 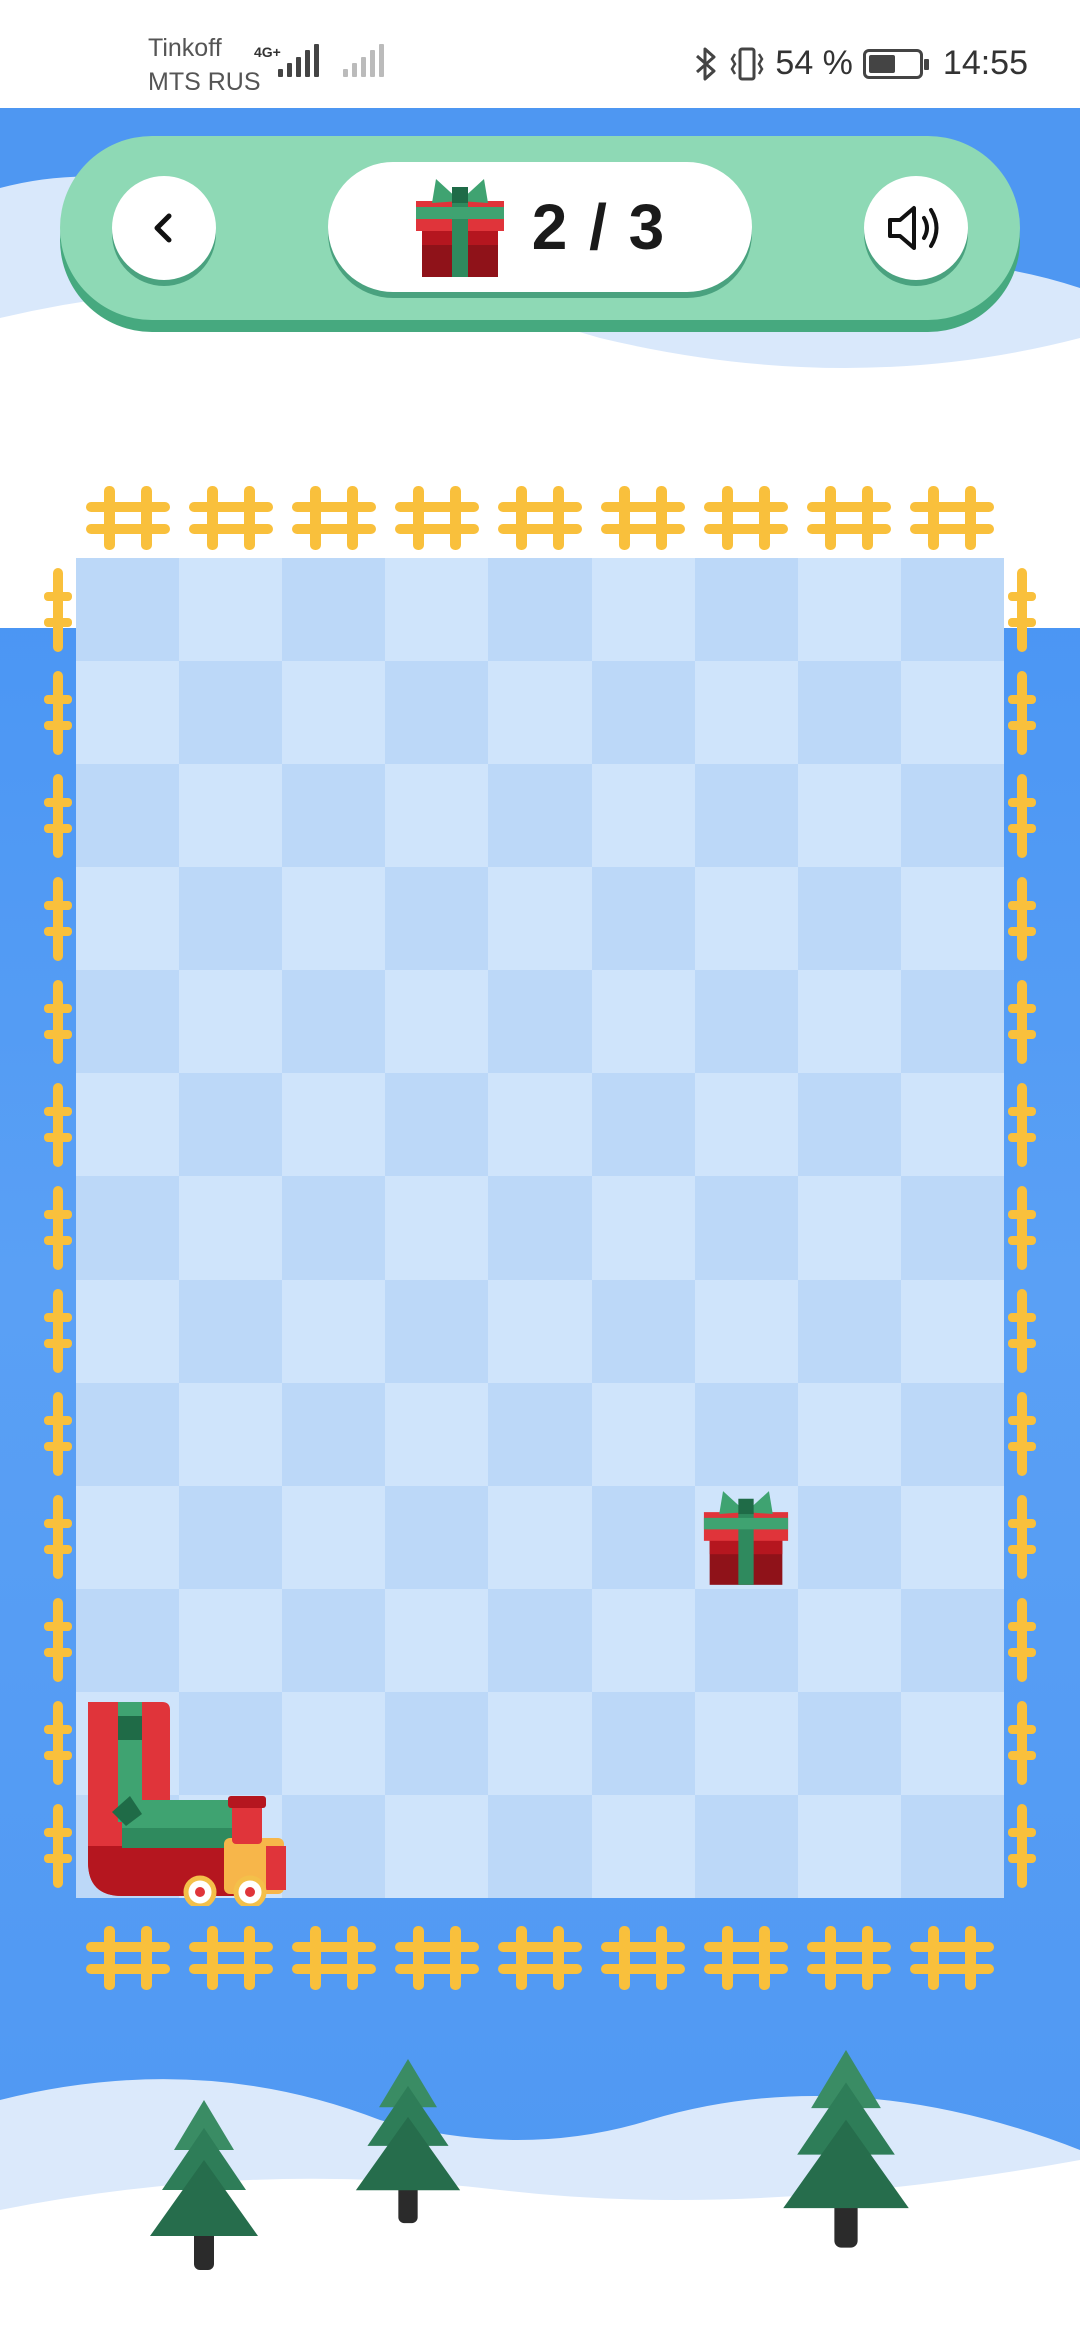 I want to click on back-button, so click(x=164, y=228).